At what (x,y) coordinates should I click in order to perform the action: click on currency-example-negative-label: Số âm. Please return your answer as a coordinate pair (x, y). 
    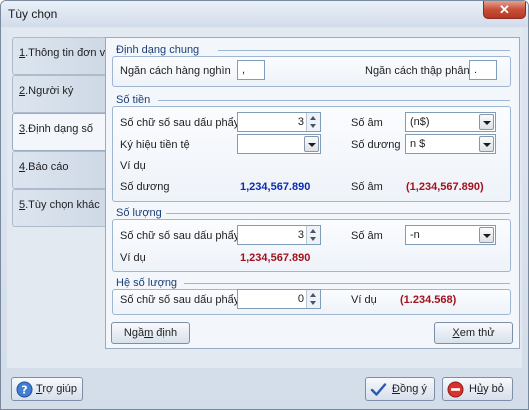
    Looking at the image, I should click on (367, 187).